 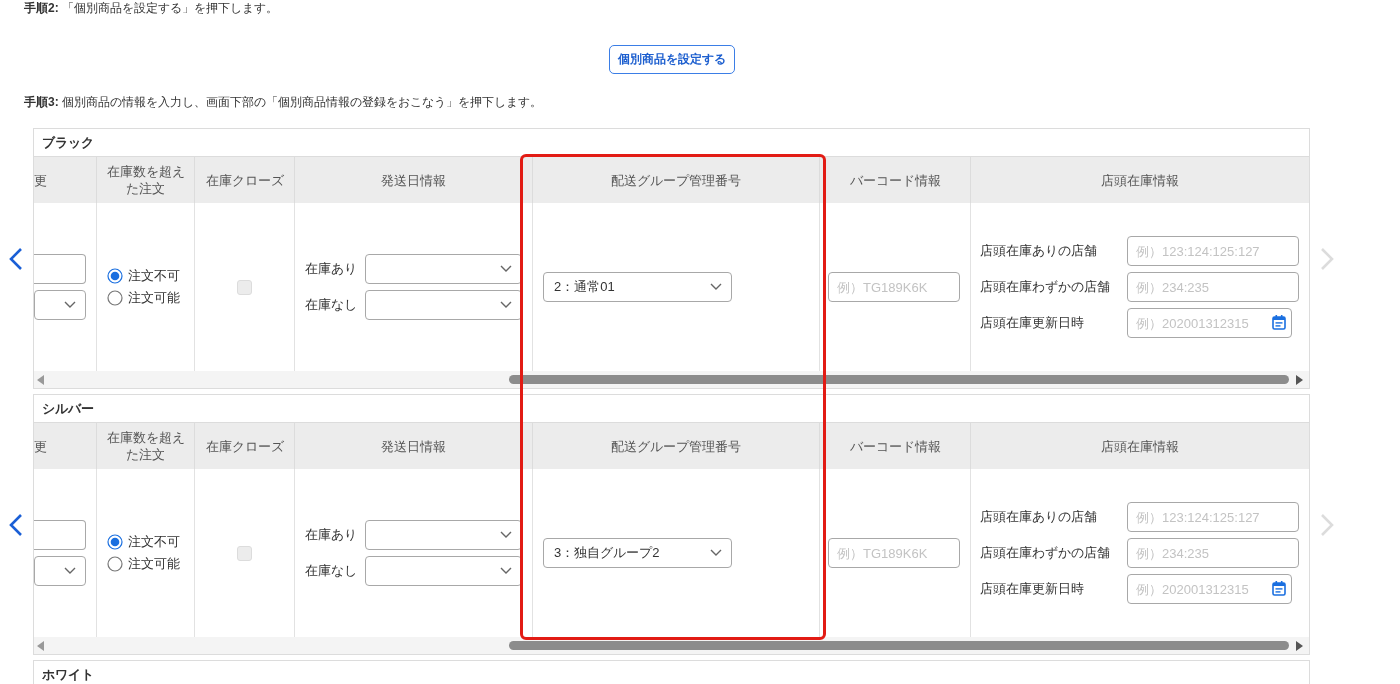 What do you see at coordinates (283, 102) in the screenshot?
I see `step-instruction: 手順3: 個別商品の情報を入力し、画面下部の「個別商品情報の登録をおこなう」を押下します。` at bounding box center [283, 102].